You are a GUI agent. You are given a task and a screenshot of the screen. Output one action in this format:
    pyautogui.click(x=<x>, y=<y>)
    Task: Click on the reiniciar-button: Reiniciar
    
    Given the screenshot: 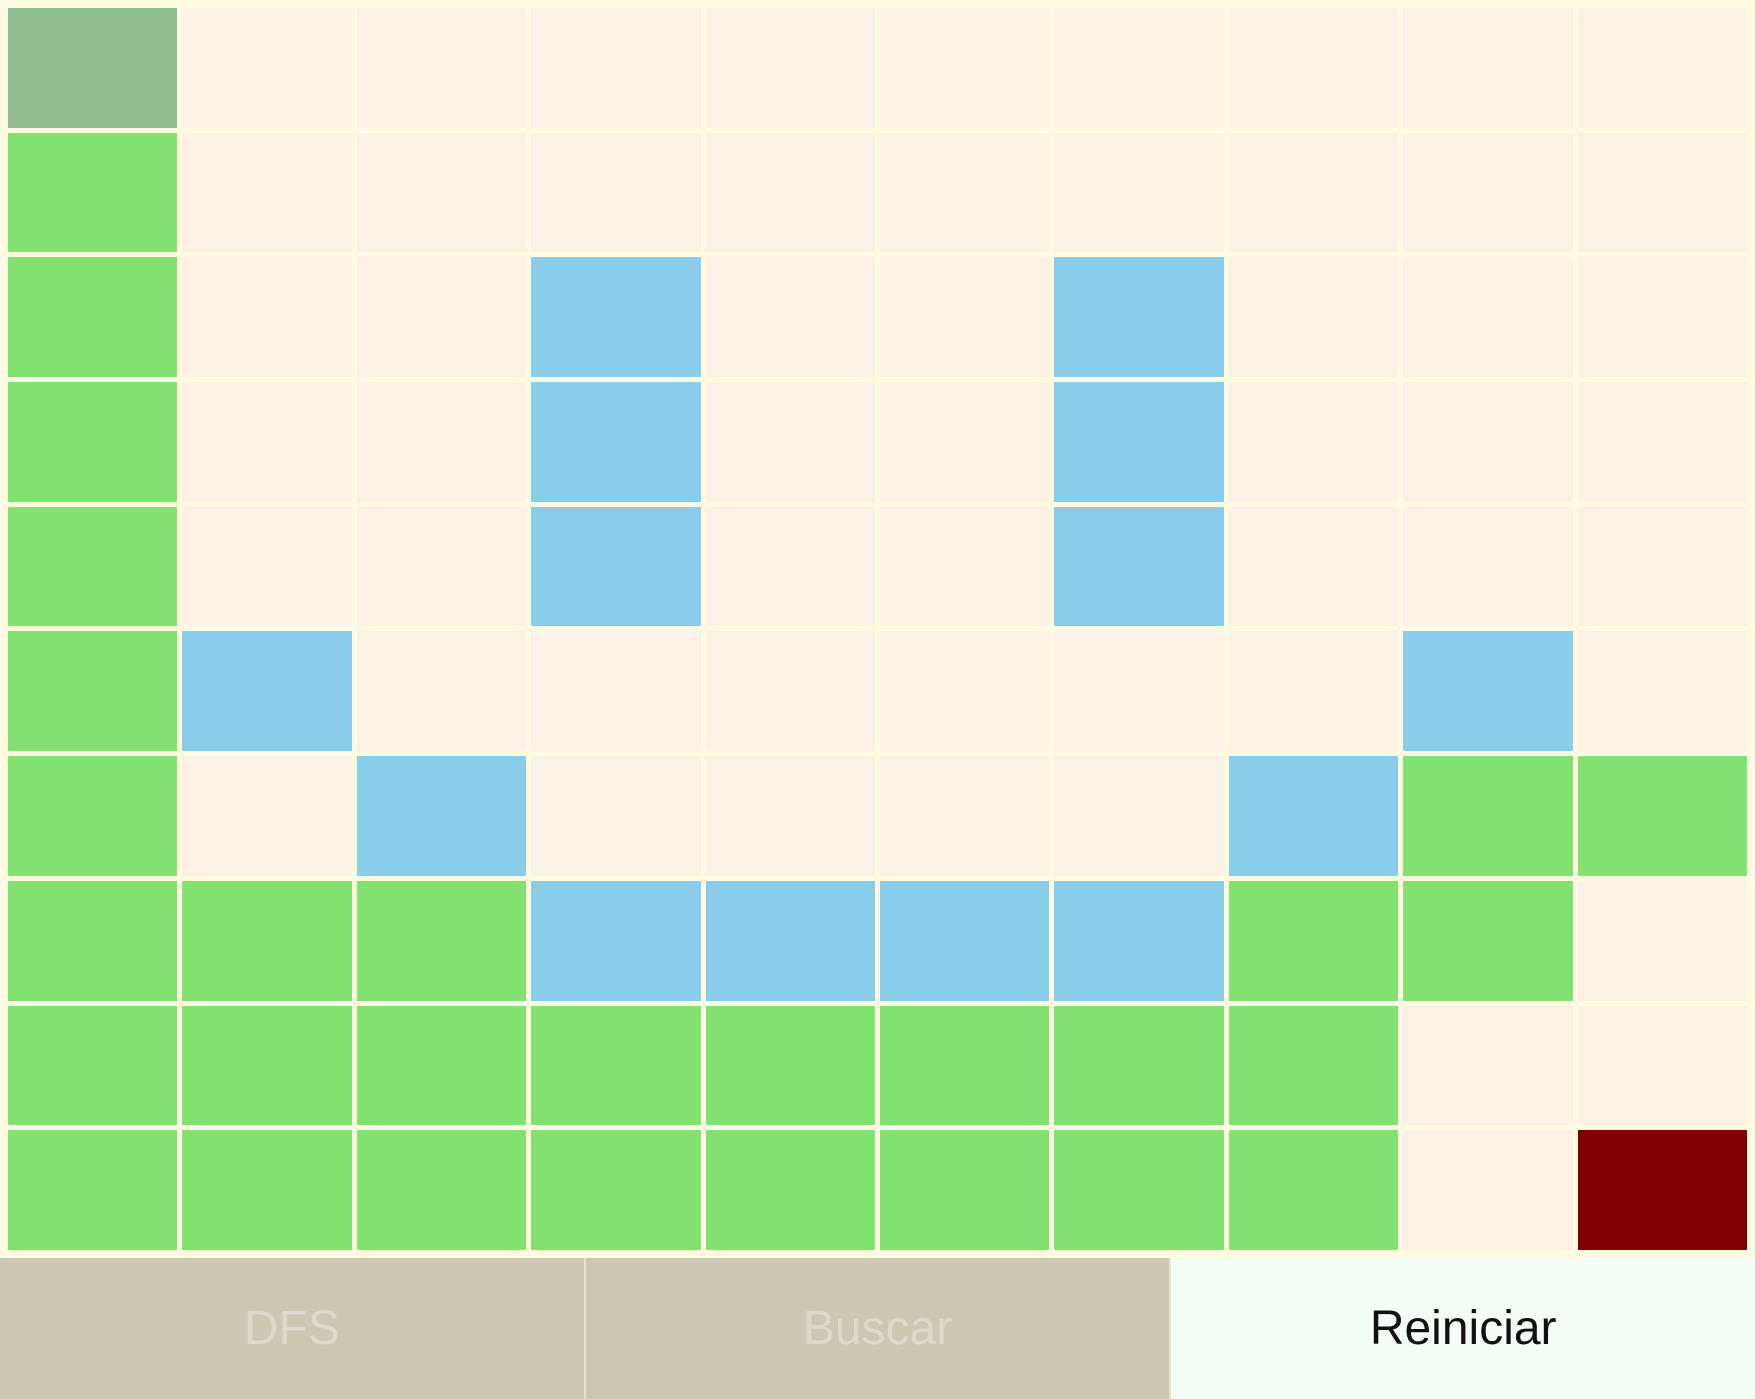 What is the action you would take?
    pyautogui.click(x=1463, y=1328)
    